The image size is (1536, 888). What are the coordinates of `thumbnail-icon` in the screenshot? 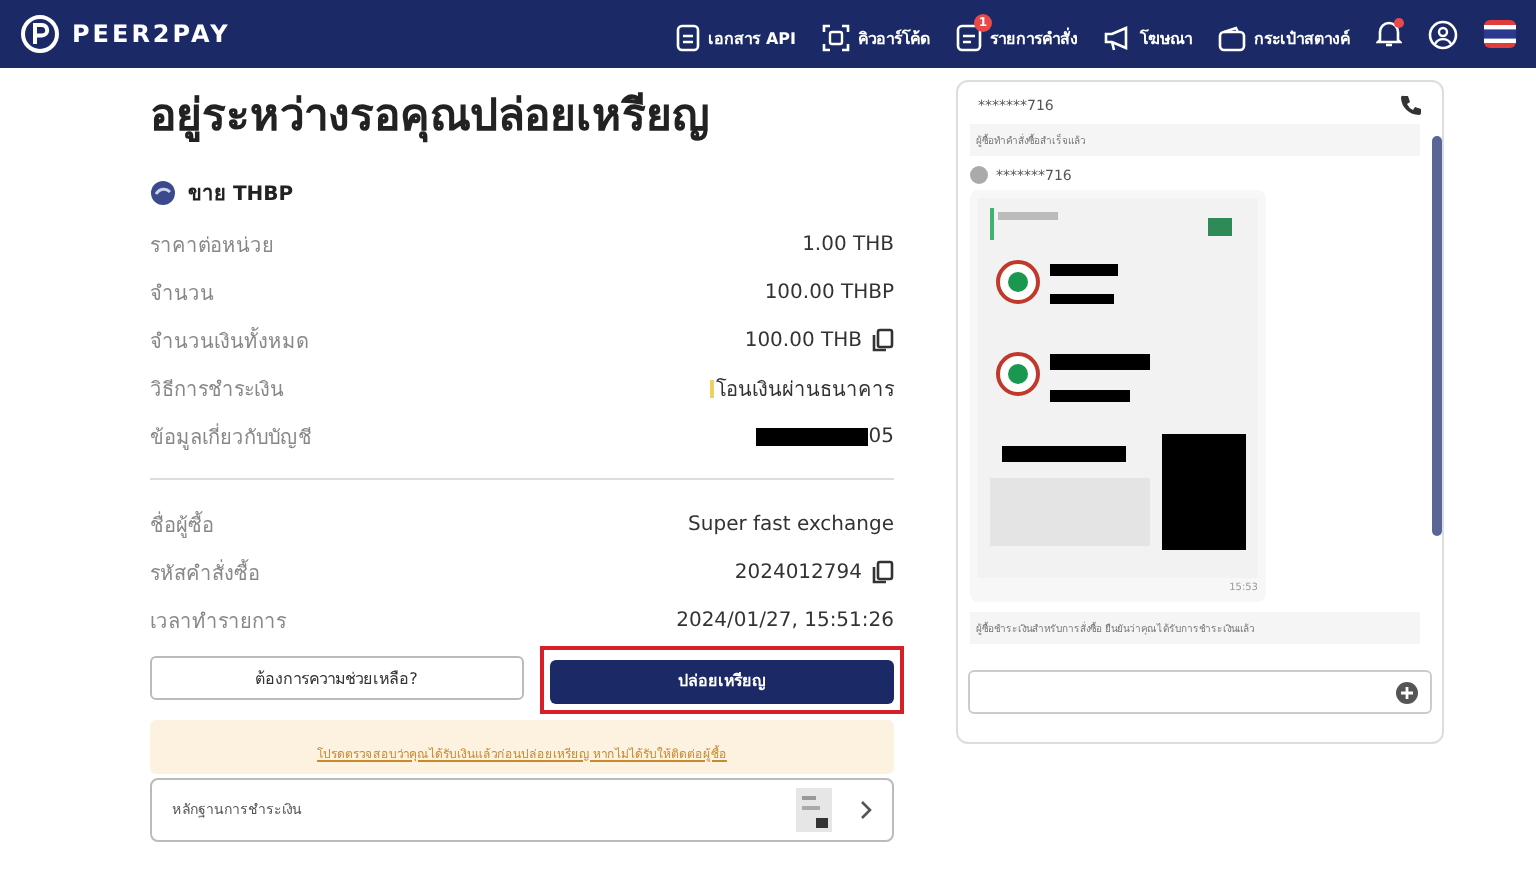 It's located at (814, 809).